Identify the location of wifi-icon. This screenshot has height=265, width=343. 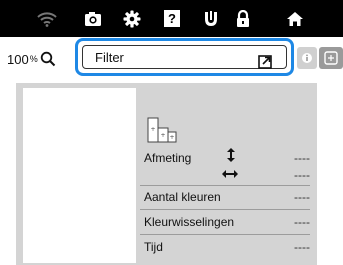
(47, 18).